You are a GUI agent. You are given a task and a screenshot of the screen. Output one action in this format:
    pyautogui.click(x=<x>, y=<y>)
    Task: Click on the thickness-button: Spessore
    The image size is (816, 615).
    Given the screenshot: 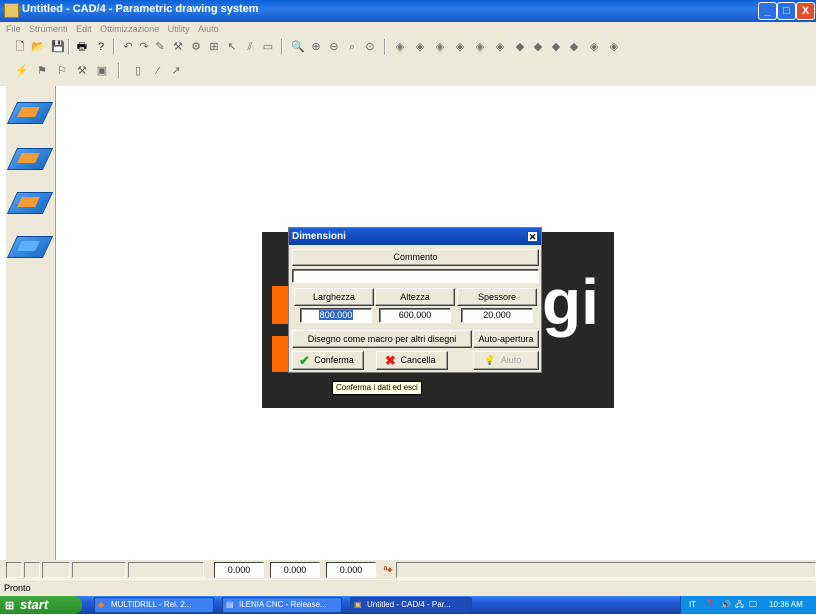 What is the action you would take?
    pyautogui.click(x=497, y=297)
    